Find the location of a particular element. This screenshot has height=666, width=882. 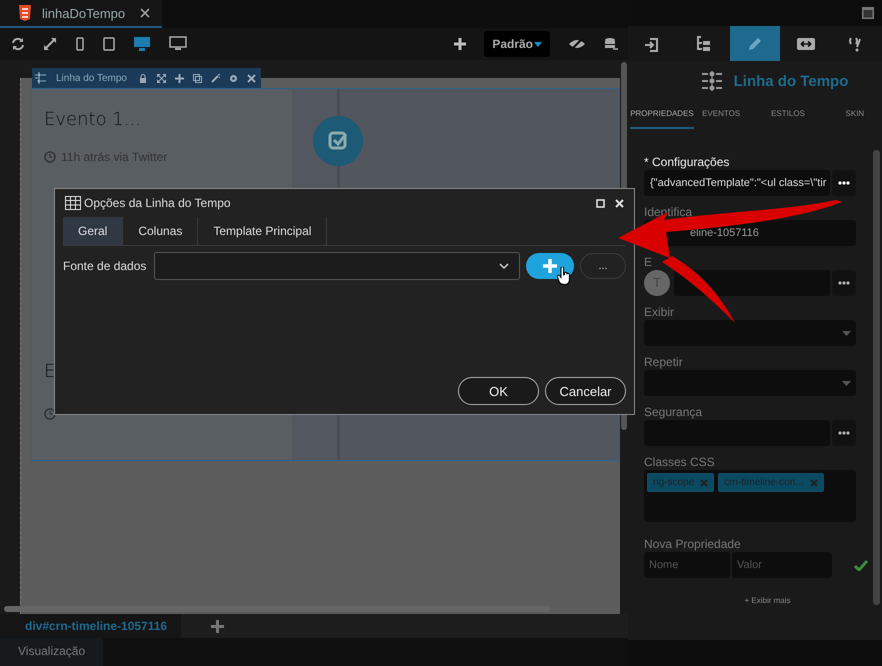

component-name: Linha do Tempo is located at coordinates (91, 78).